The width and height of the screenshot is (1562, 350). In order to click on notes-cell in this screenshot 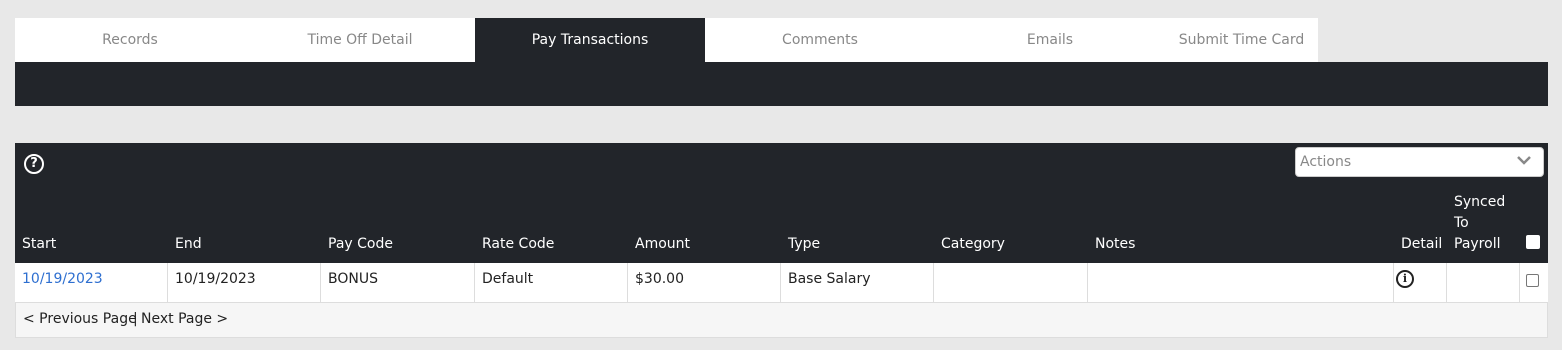, I will do `click(1241, 282)`.